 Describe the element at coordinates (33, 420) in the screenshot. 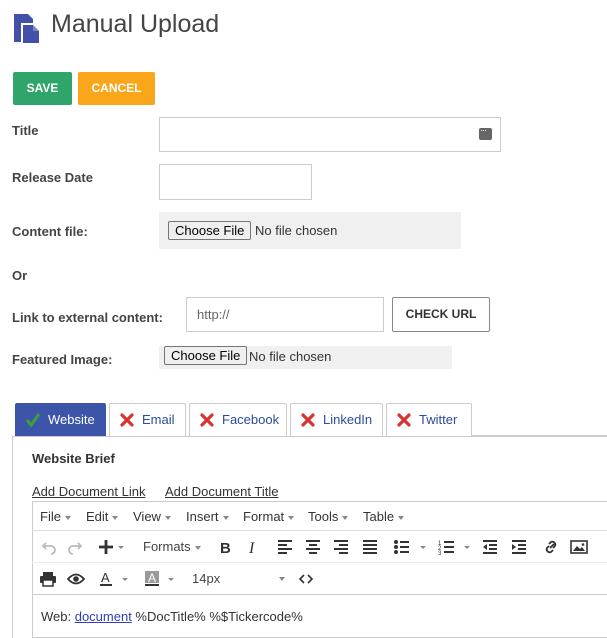

I see `check-icon` at that location.